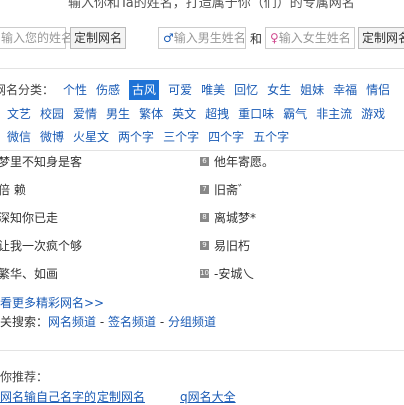 The width and height of the screenshot is (404, 405). I want to click on category-row-3: 微信 微博 火星文 两个字 三个字 四个字 五个字, so click(152, 137).